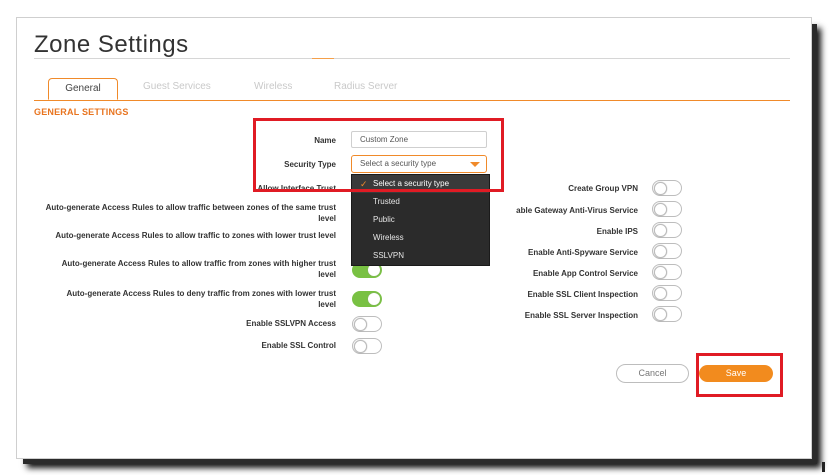  What do you see at coordinates (367, 299) in the screenshot?
I see `deny-lower-trust-toggle` at bounding box center [367, 299].